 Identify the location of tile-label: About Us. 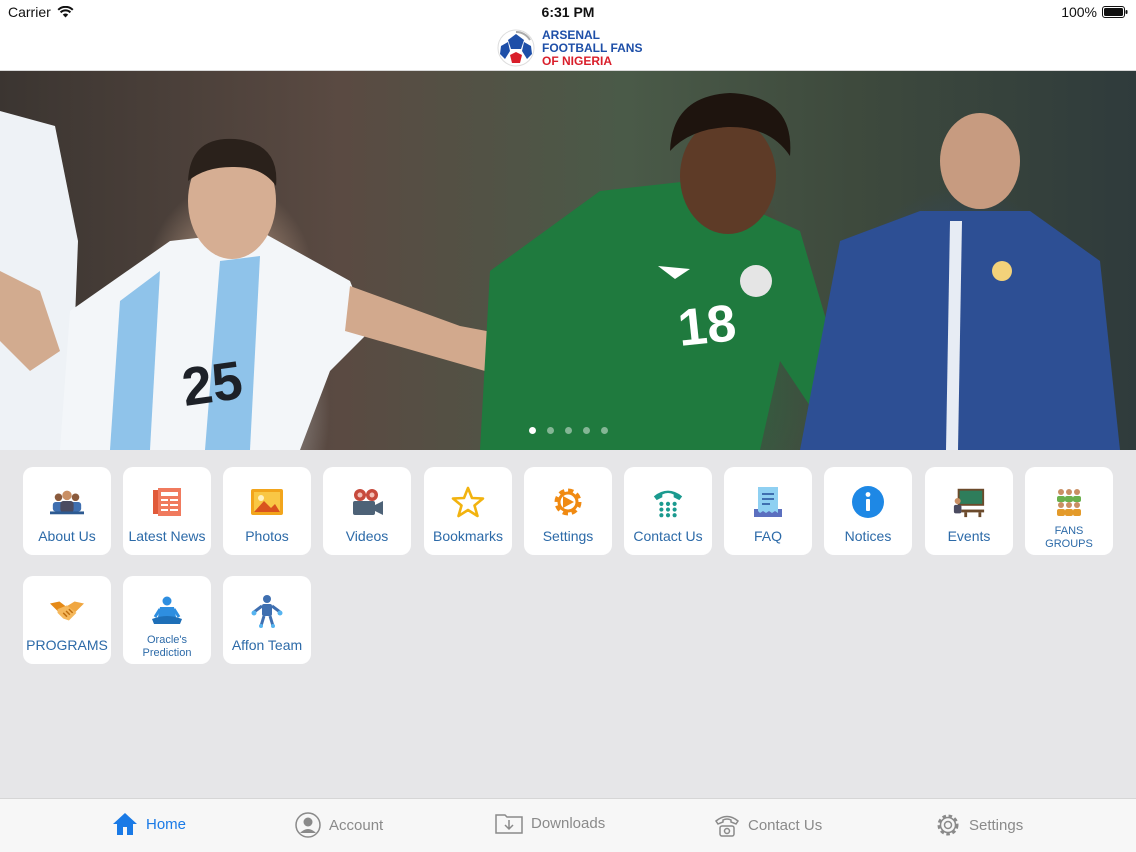
(67, 536).